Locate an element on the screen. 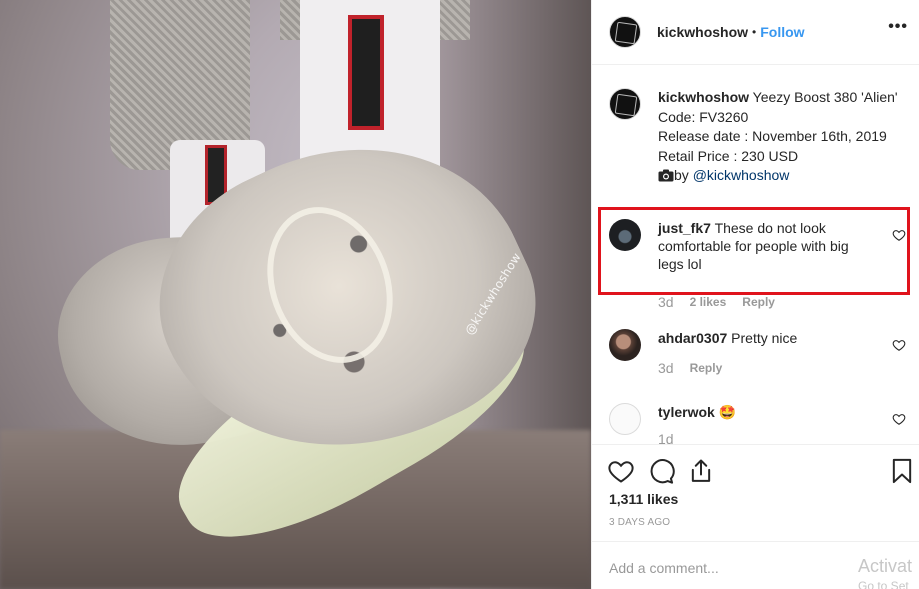 This screenshot has height=589, width=919. caption-line2: Code: FV3260 is located at coordinates (703, 116).